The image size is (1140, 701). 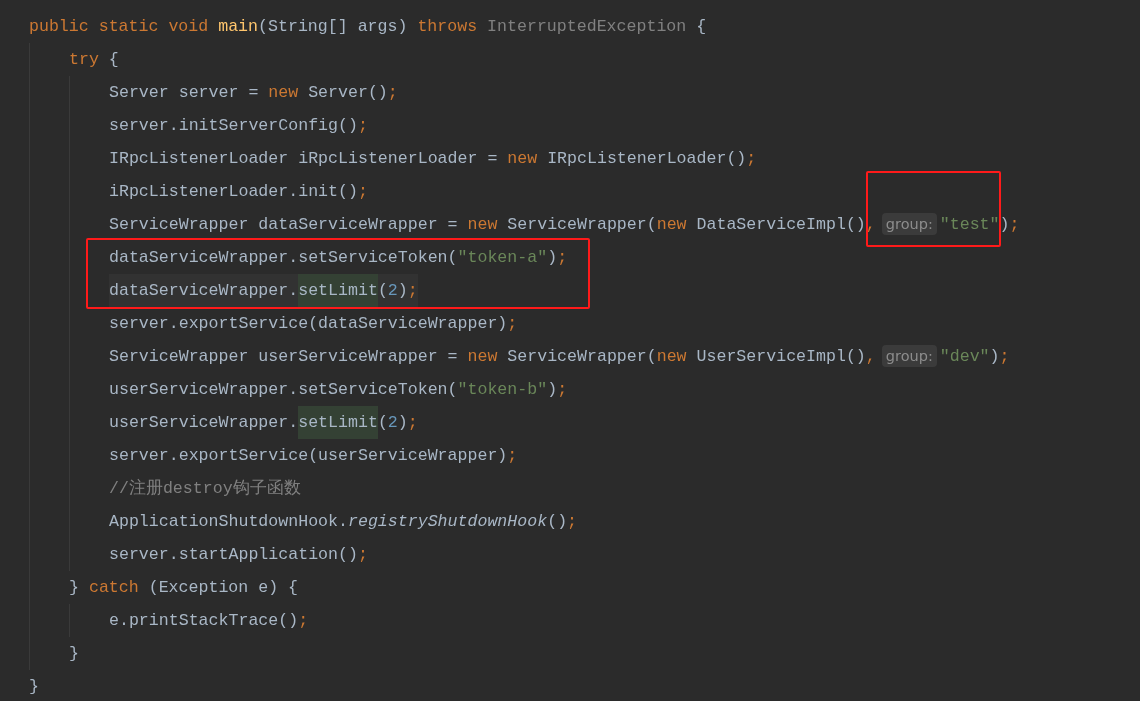 I want to click on code-line: iRpcListenerLoader.init();, so click(x=238, y=192).